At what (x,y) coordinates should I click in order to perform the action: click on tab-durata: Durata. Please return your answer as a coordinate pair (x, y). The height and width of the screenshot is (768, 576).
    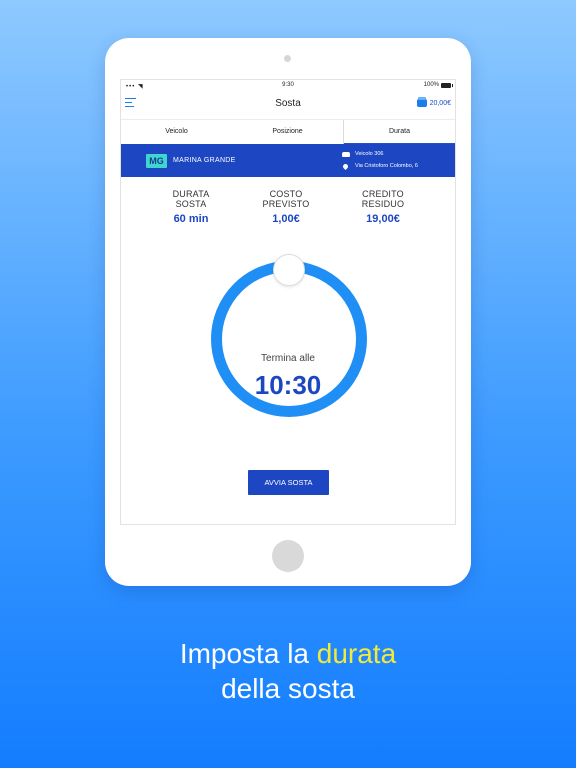
    Looking at the image, I should click on (399, 132).